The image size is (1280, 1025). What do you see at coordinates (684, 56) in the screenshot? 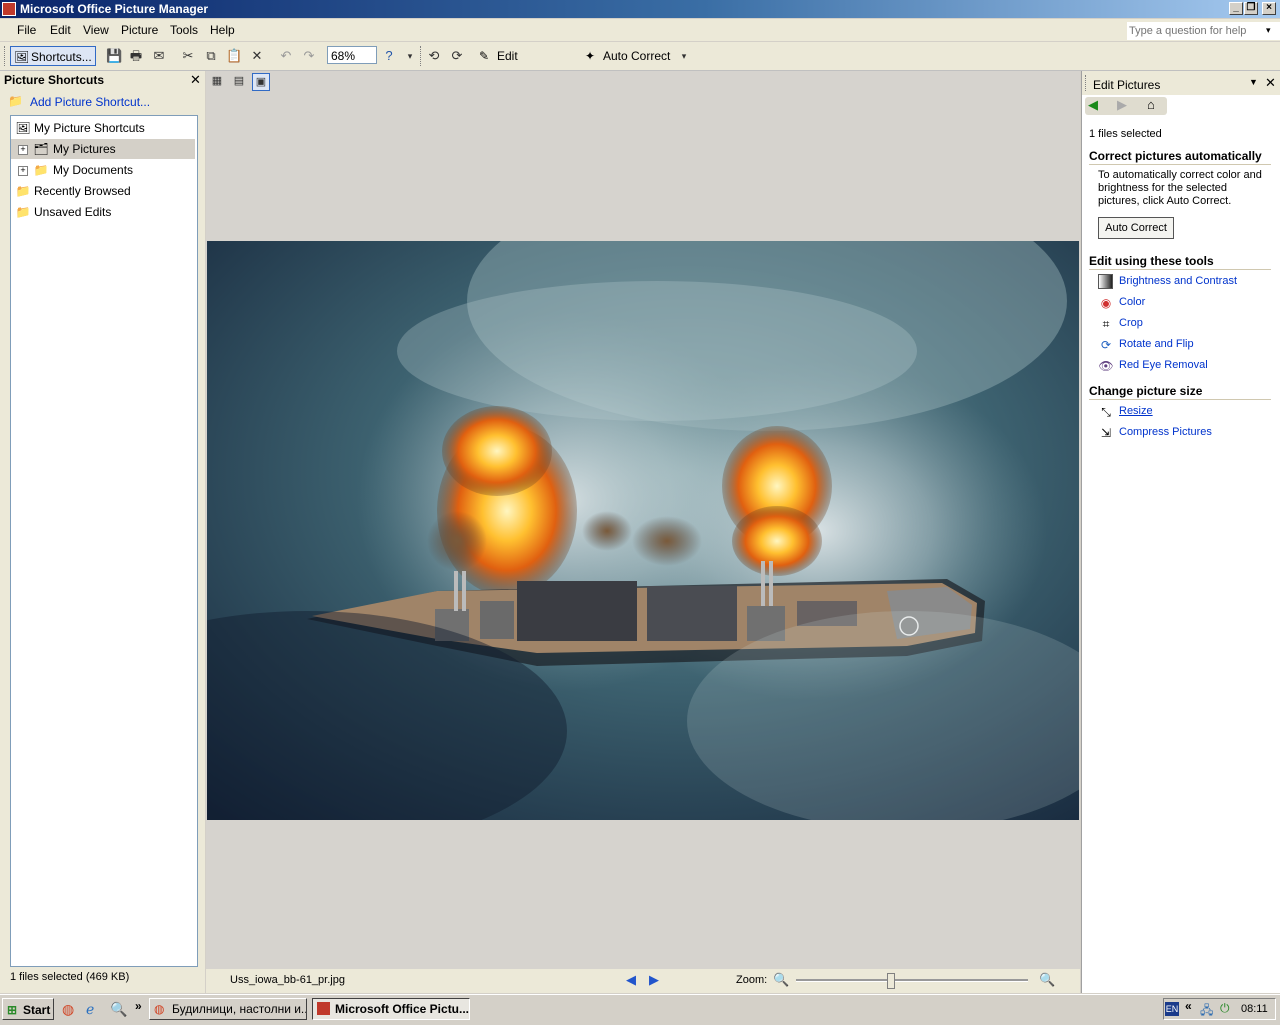
I see `toolbar-options-icon-2: ▾` at bounding box center [684, 56].